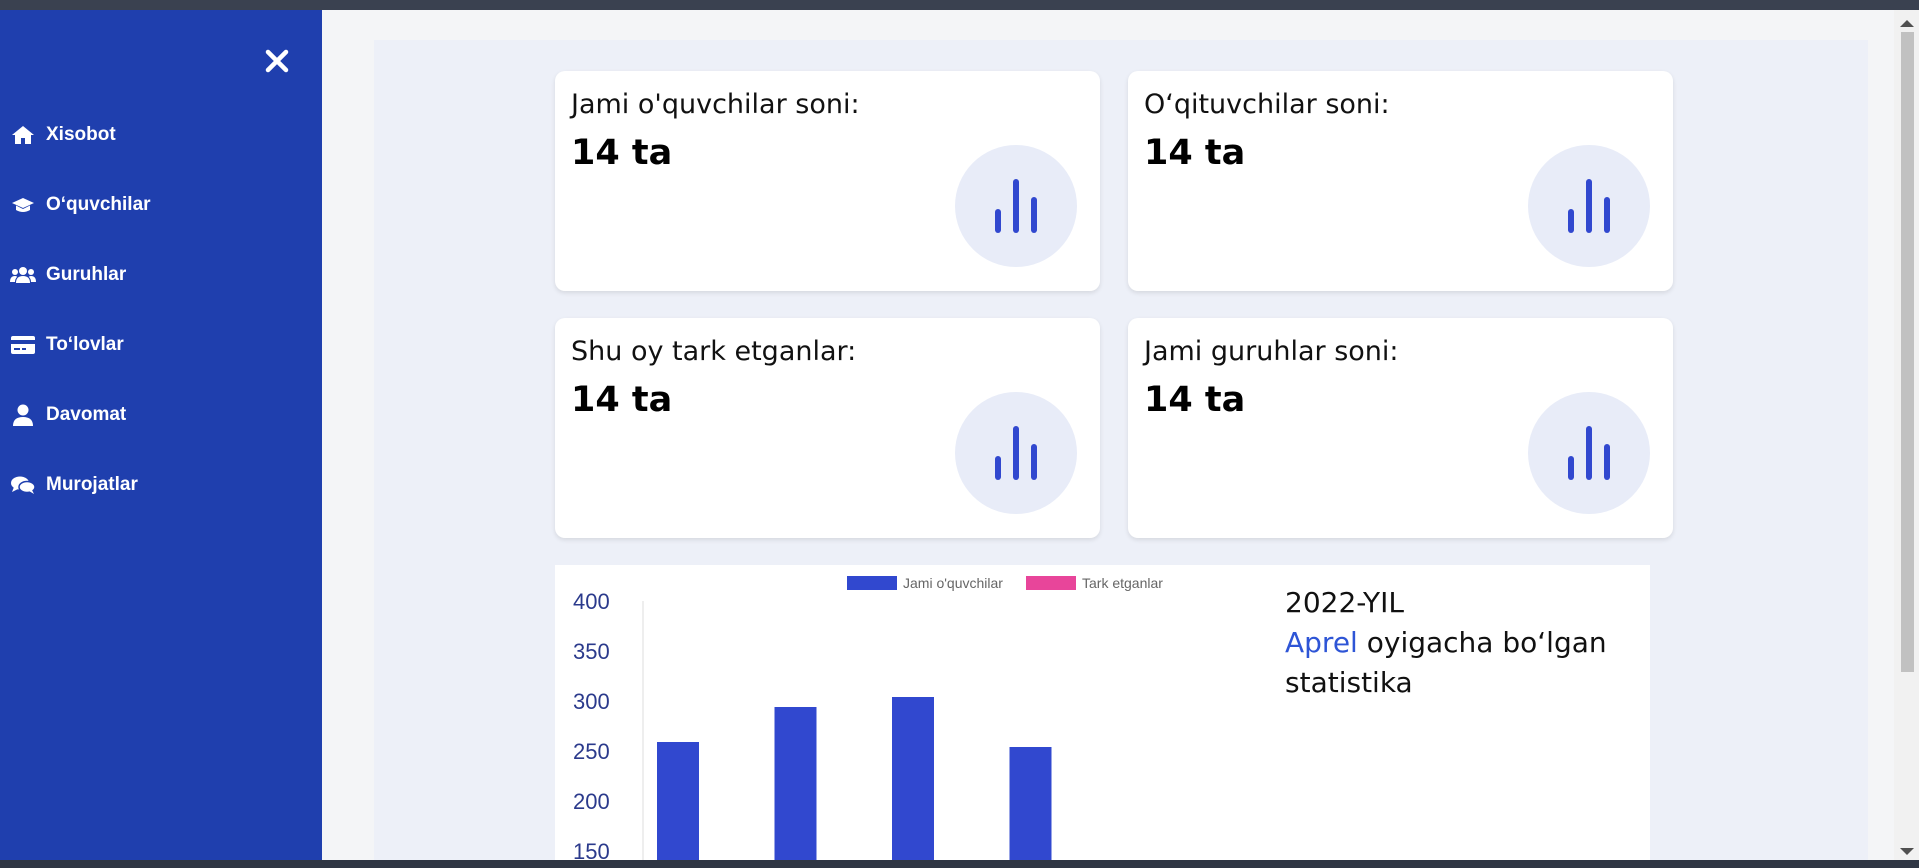 The height and width of the screenshot is (868, 1919). Describe the element at coordinates (98, 204) in the screenshot. I see `sidebar-item-label: O‘quvchilar` at that location.